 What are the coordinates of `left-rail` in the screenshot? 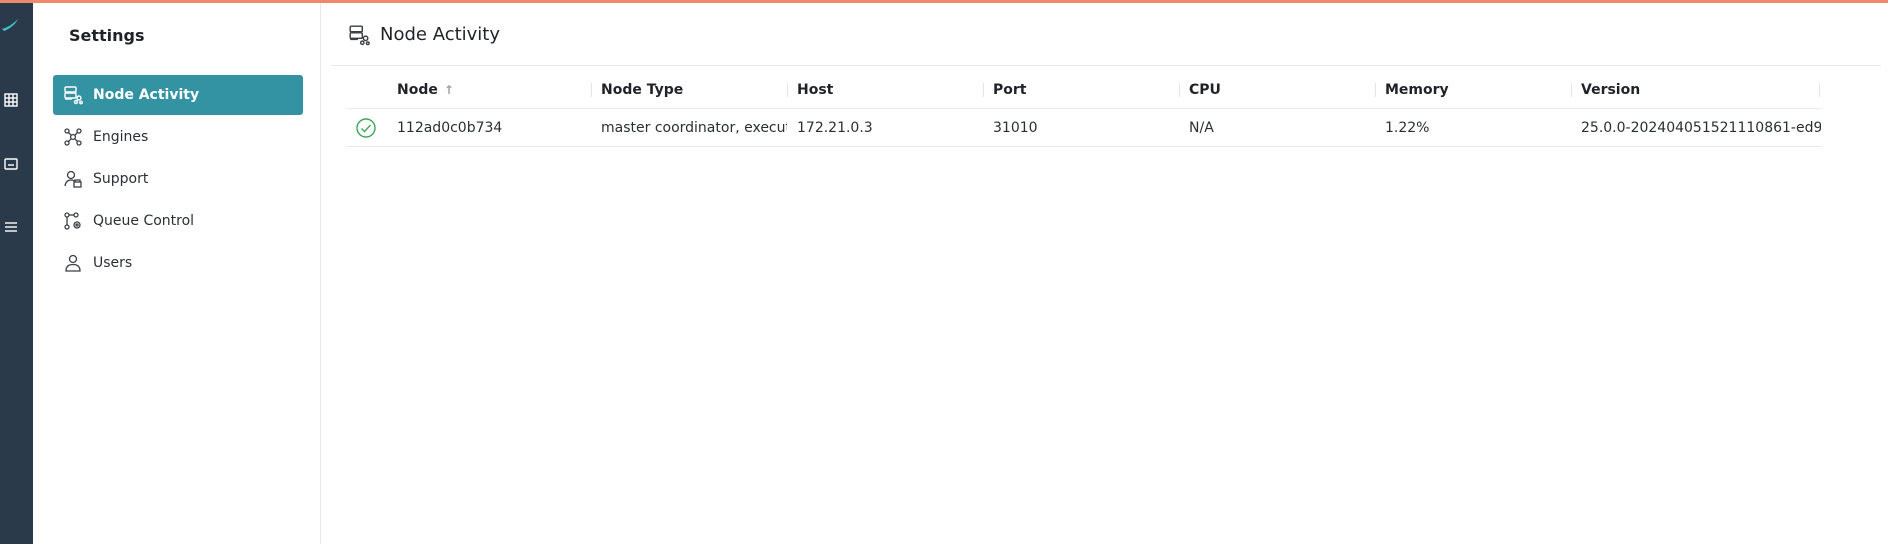 It's located at (16, 273).